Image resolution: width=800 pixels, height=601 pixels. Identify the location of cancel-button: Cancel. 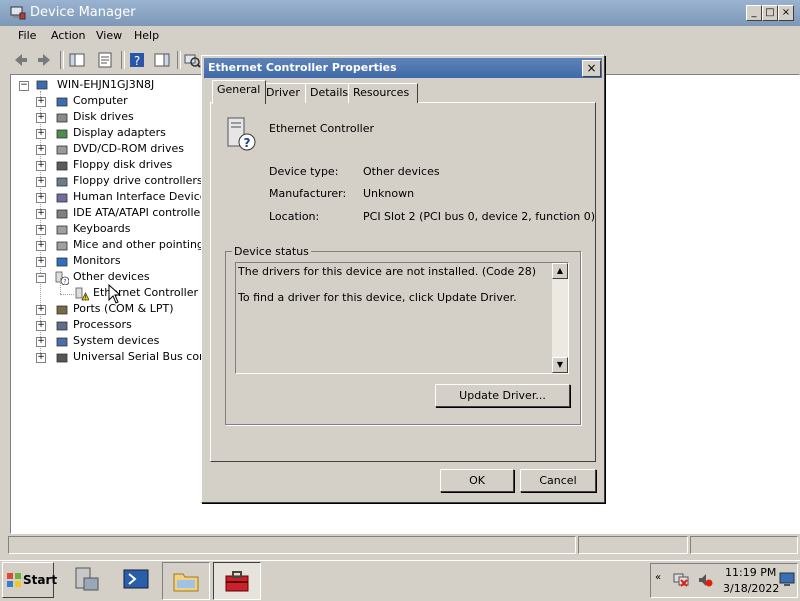
(558, 480).